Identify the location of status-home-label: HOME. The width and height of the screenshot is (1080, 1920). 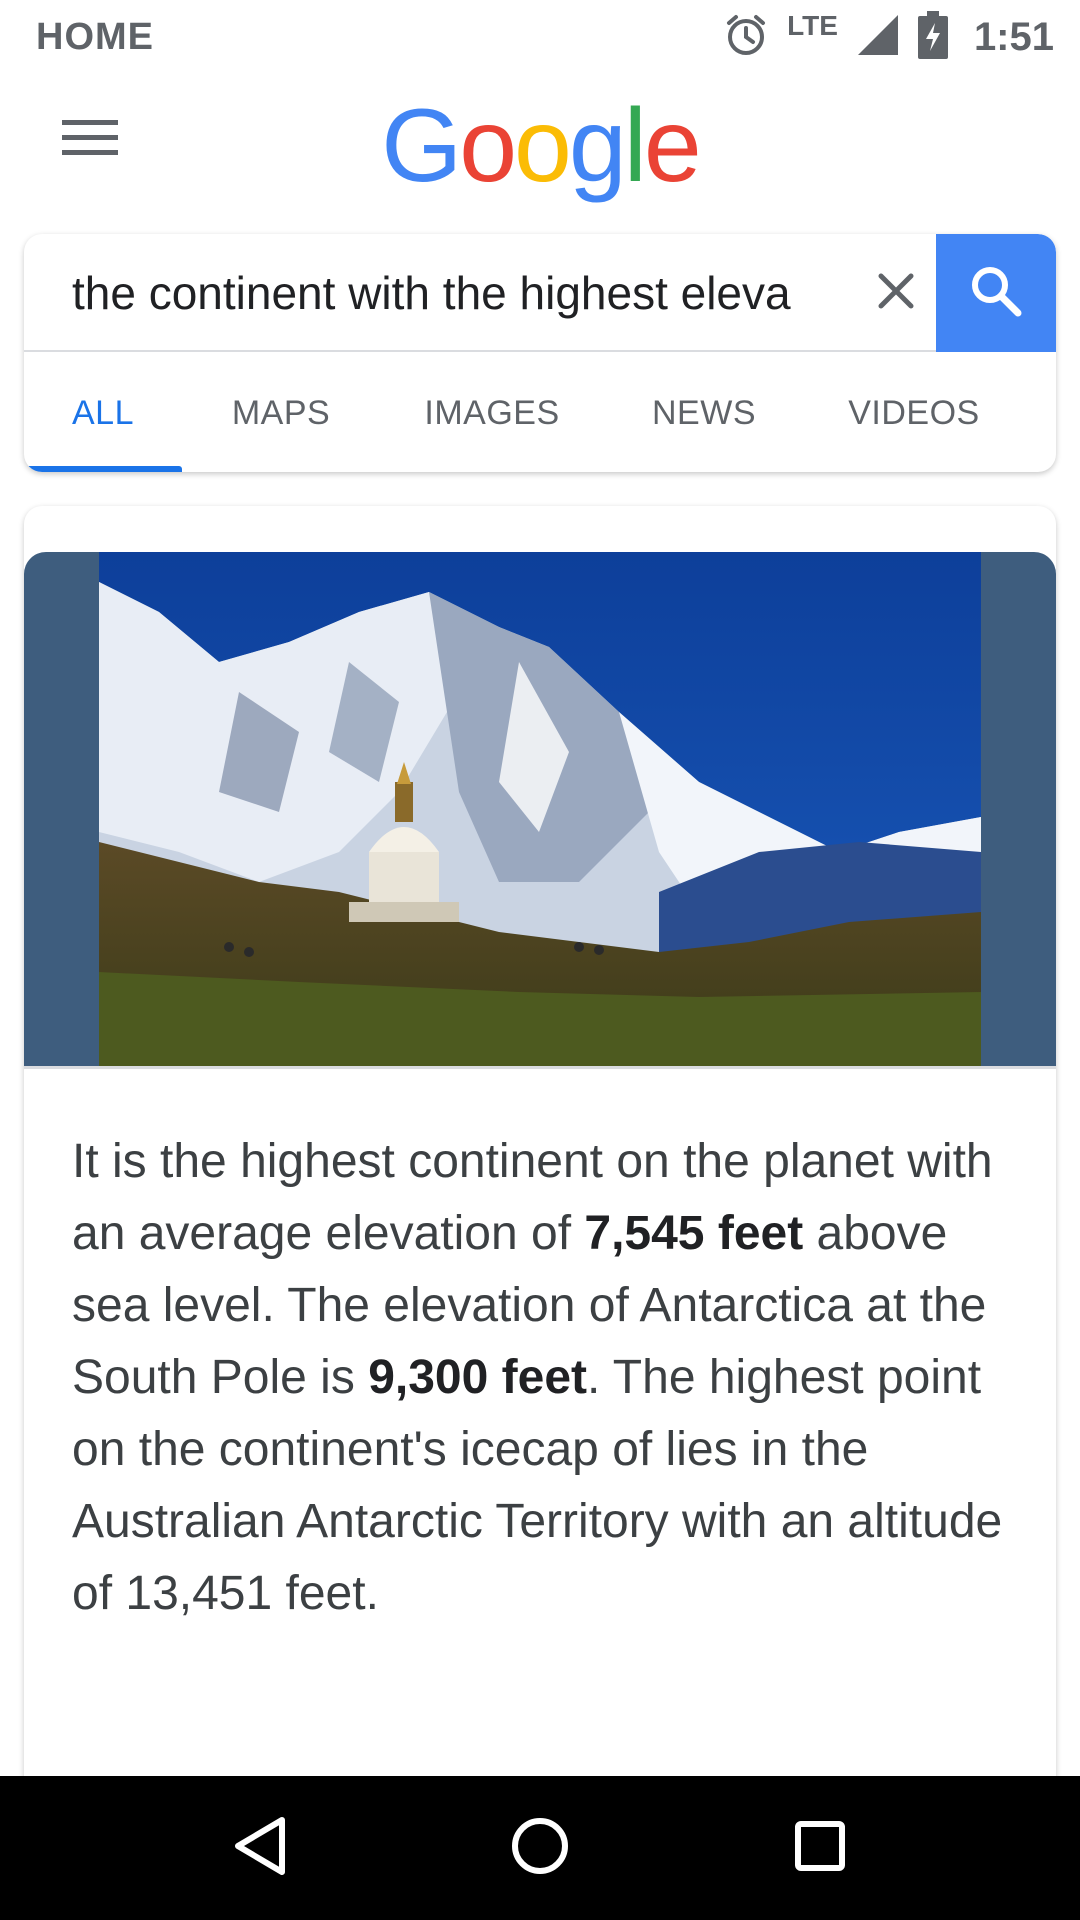
(95, 37).